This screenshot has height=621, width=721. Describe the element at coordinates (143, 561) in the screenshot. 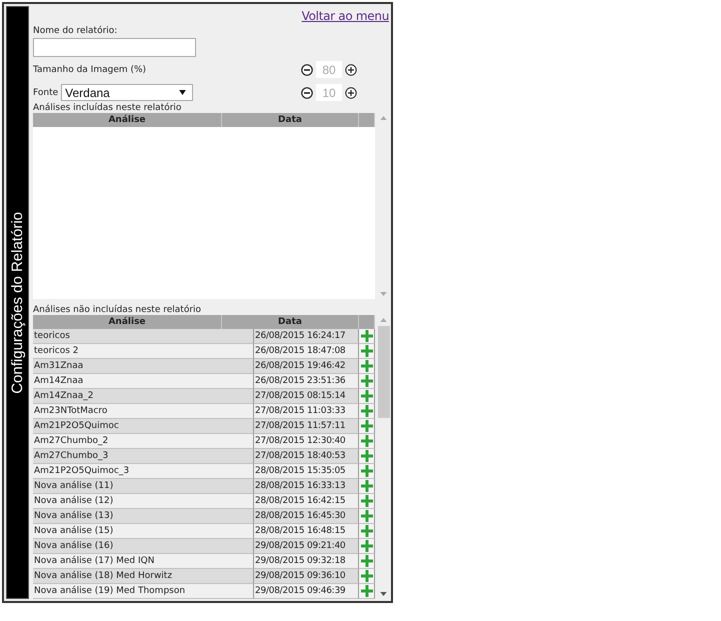

I see `table-cell: Nova análise (17) Med IQN` at that location.